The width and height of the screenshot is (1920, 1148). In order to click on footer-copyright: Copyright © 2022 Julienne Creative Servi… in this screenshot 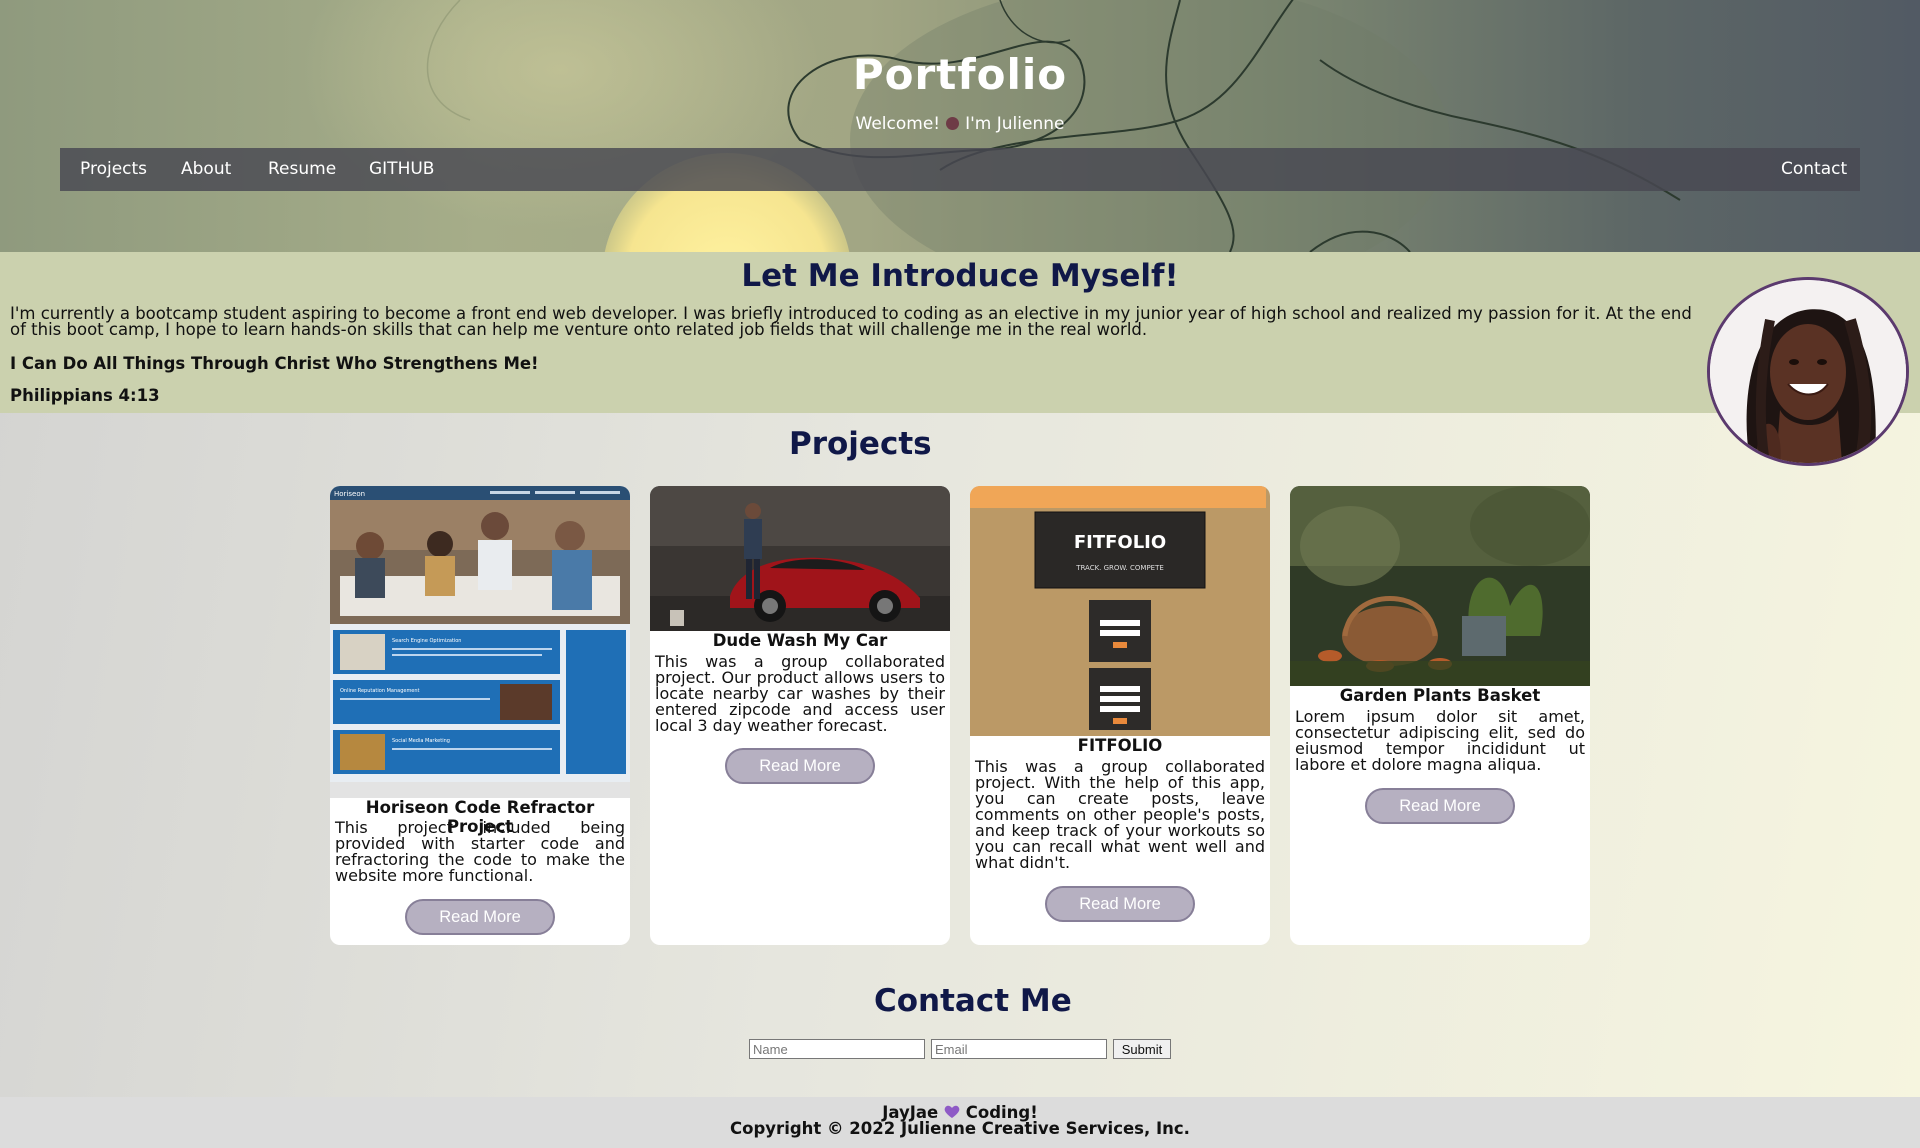, I will do `click(960, 1128)`.